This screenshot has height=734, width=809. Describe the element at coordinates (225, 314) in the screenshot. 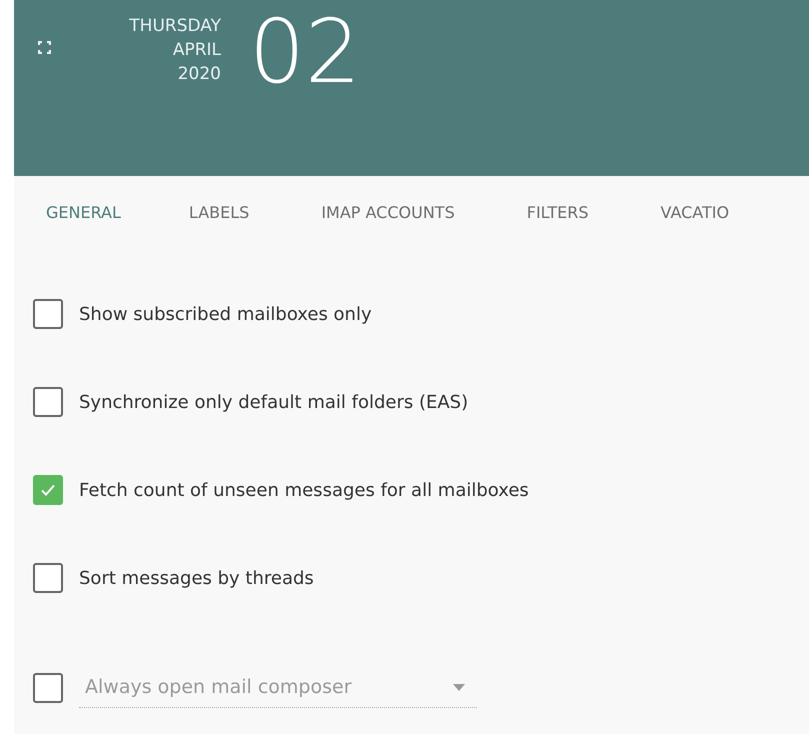

I see `option-label: Show subscribed mailboxes only` at that location.